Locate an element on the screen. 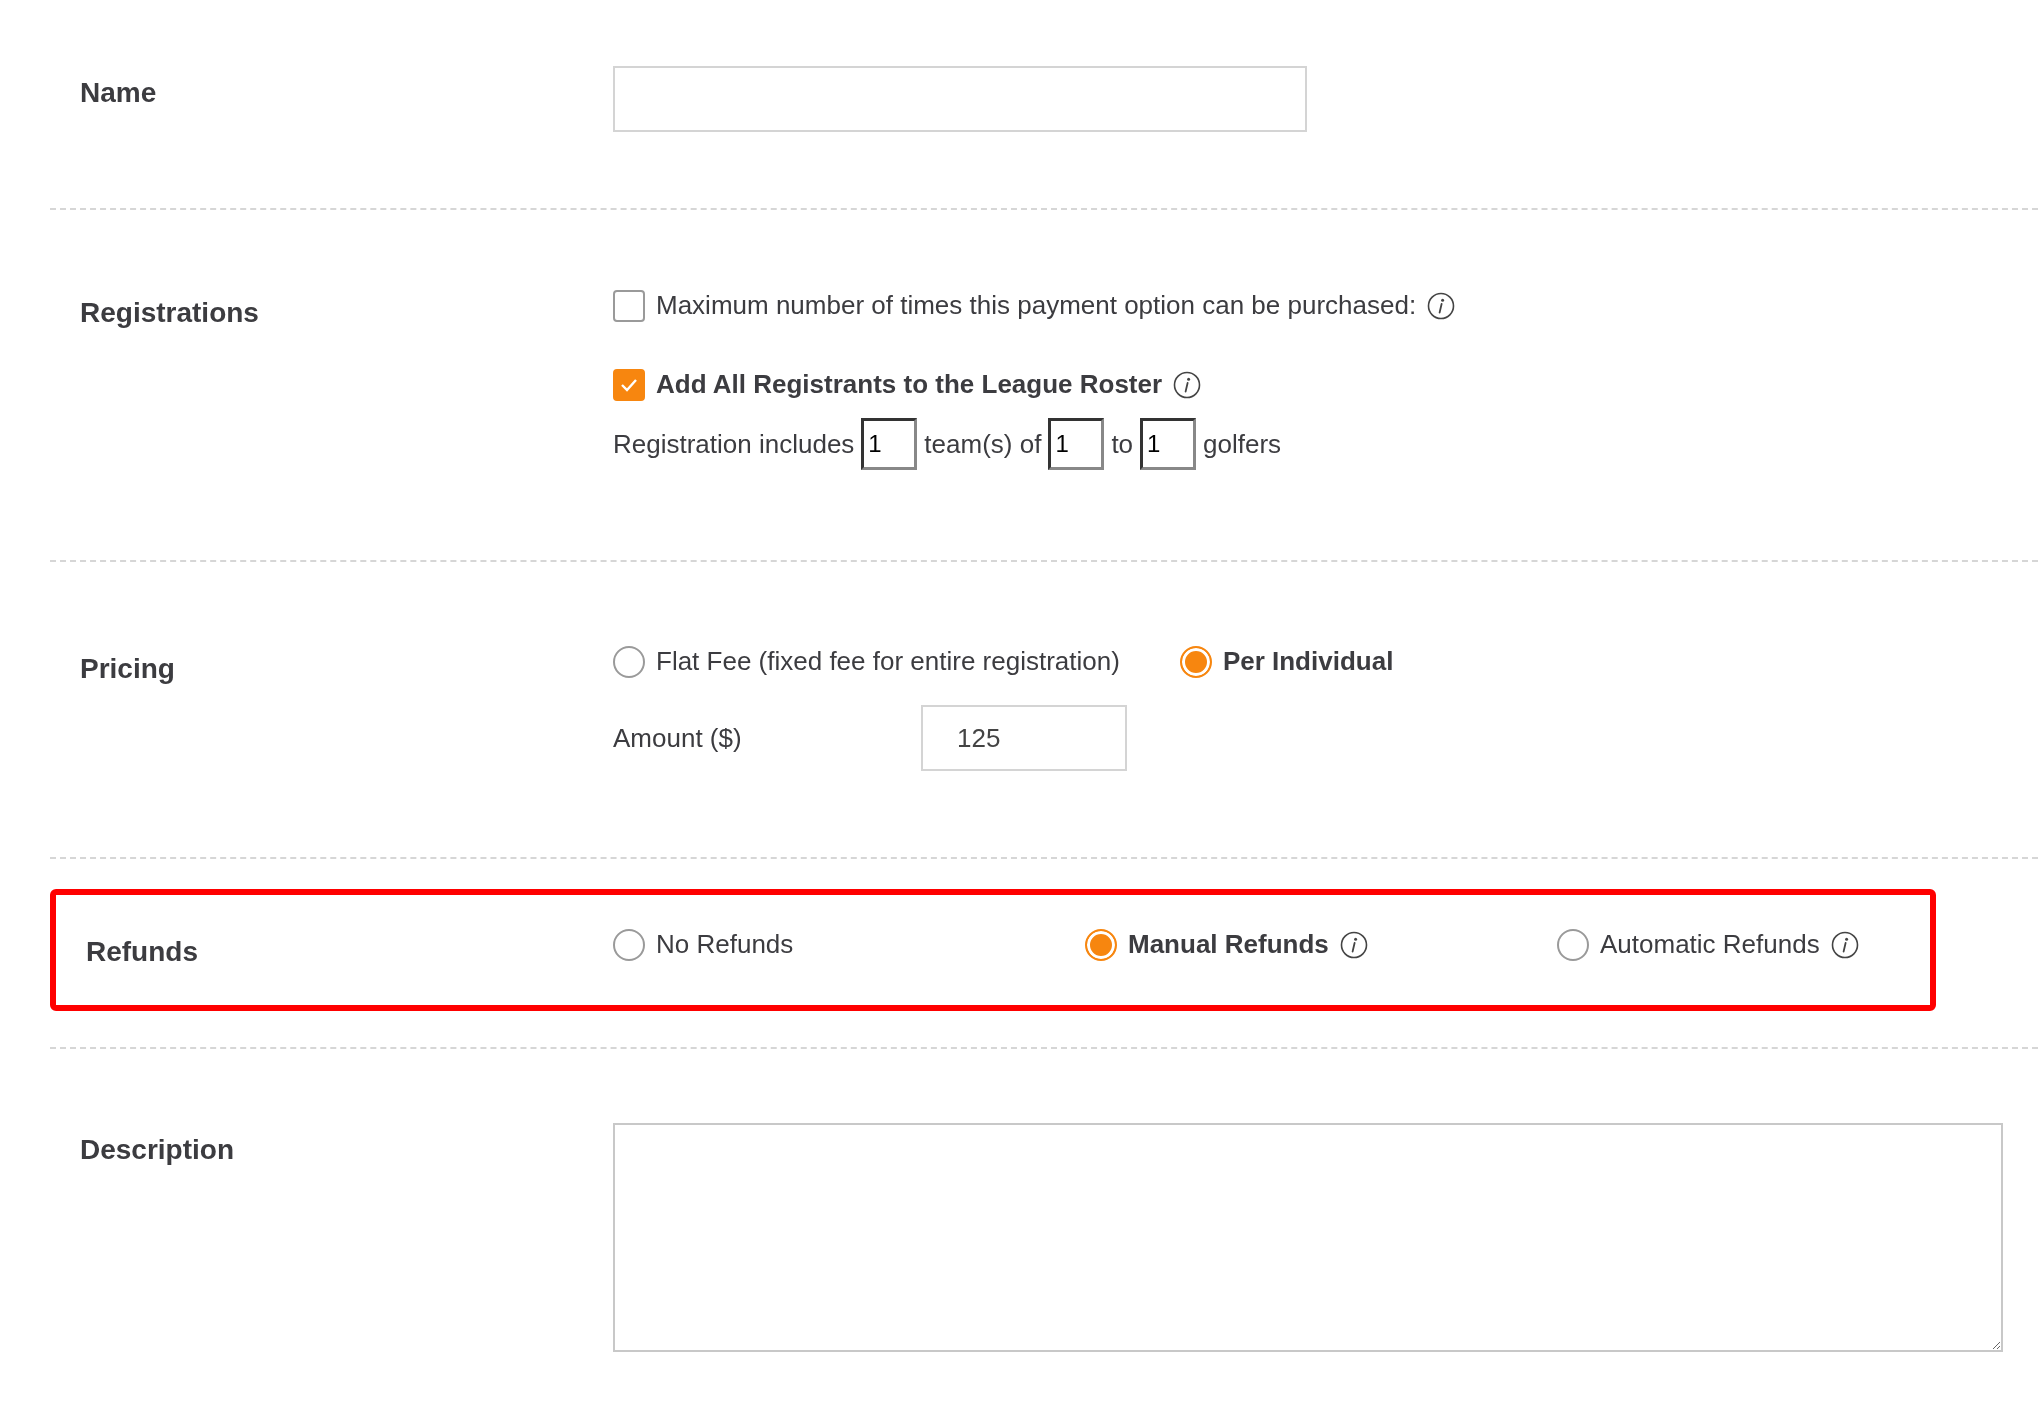 This screenshot has width=2038, height=1412. inline-text: team(s) of is located at coordinates (983, 444).